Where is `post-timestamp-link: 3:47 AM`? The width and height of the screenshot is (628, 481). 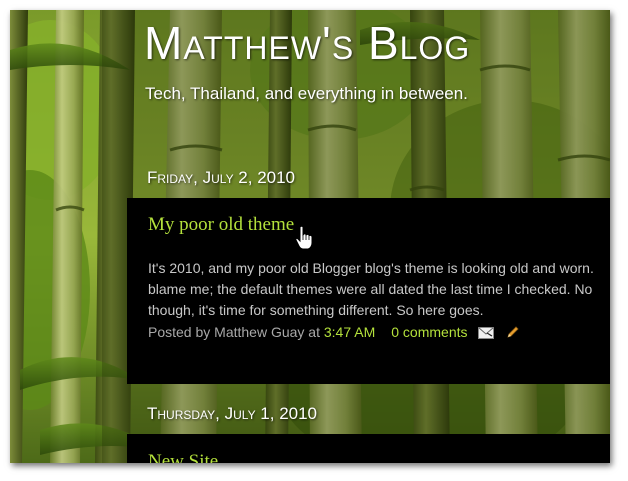 post-timestamp-link: 3:47 AM is located at coordinates (349, 332).